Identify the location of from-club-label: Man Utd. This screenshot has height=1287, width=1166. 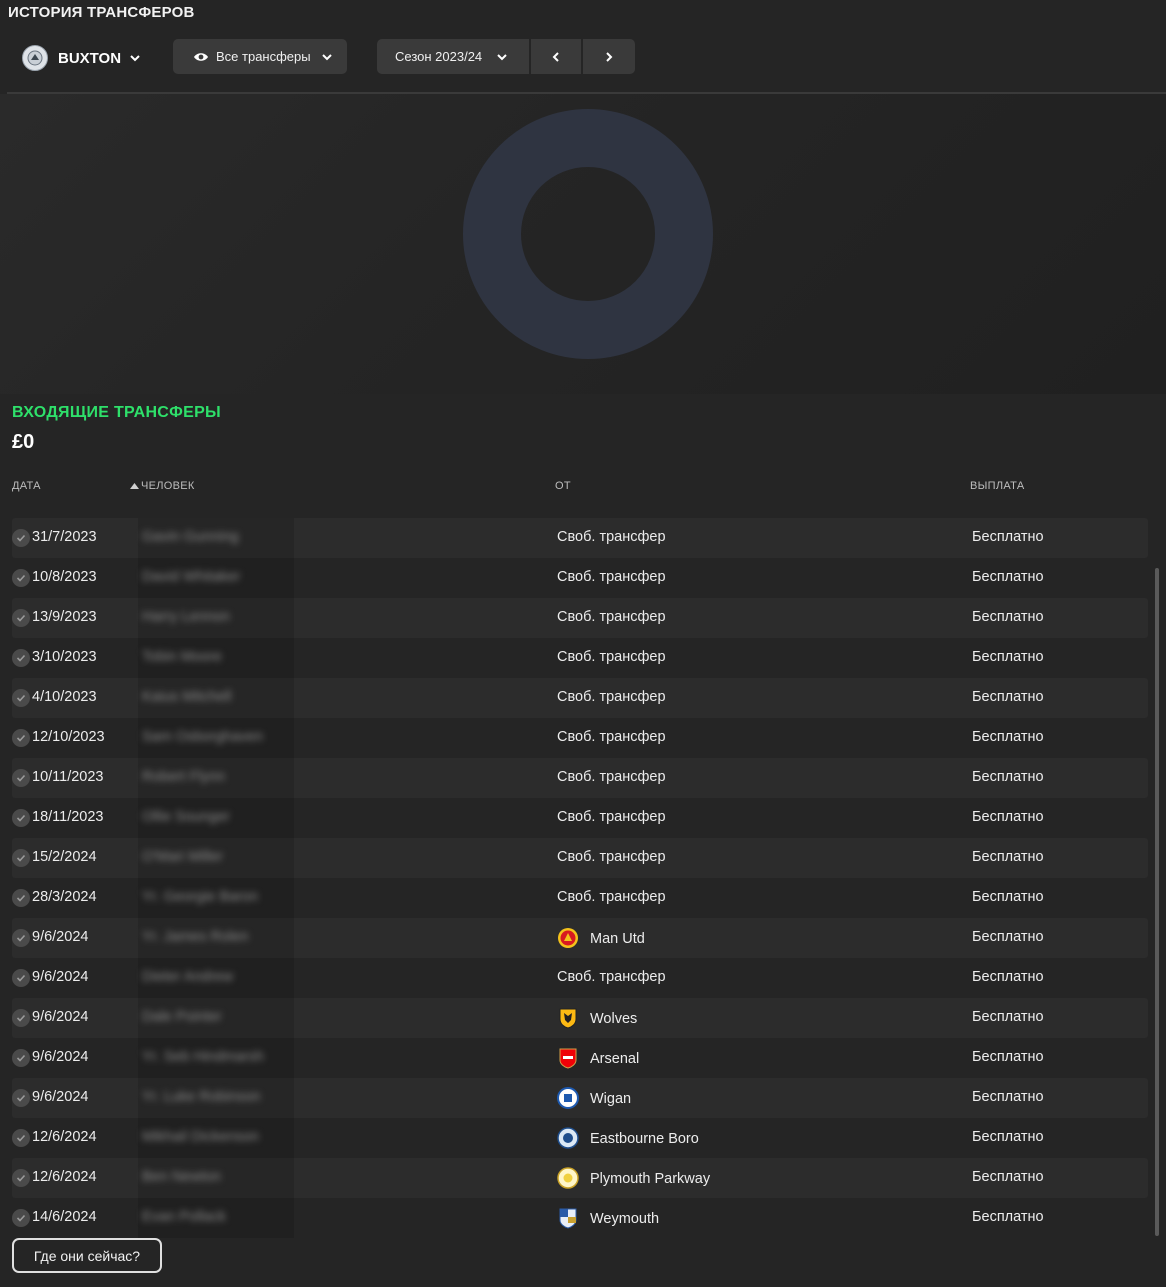
(617, 939).